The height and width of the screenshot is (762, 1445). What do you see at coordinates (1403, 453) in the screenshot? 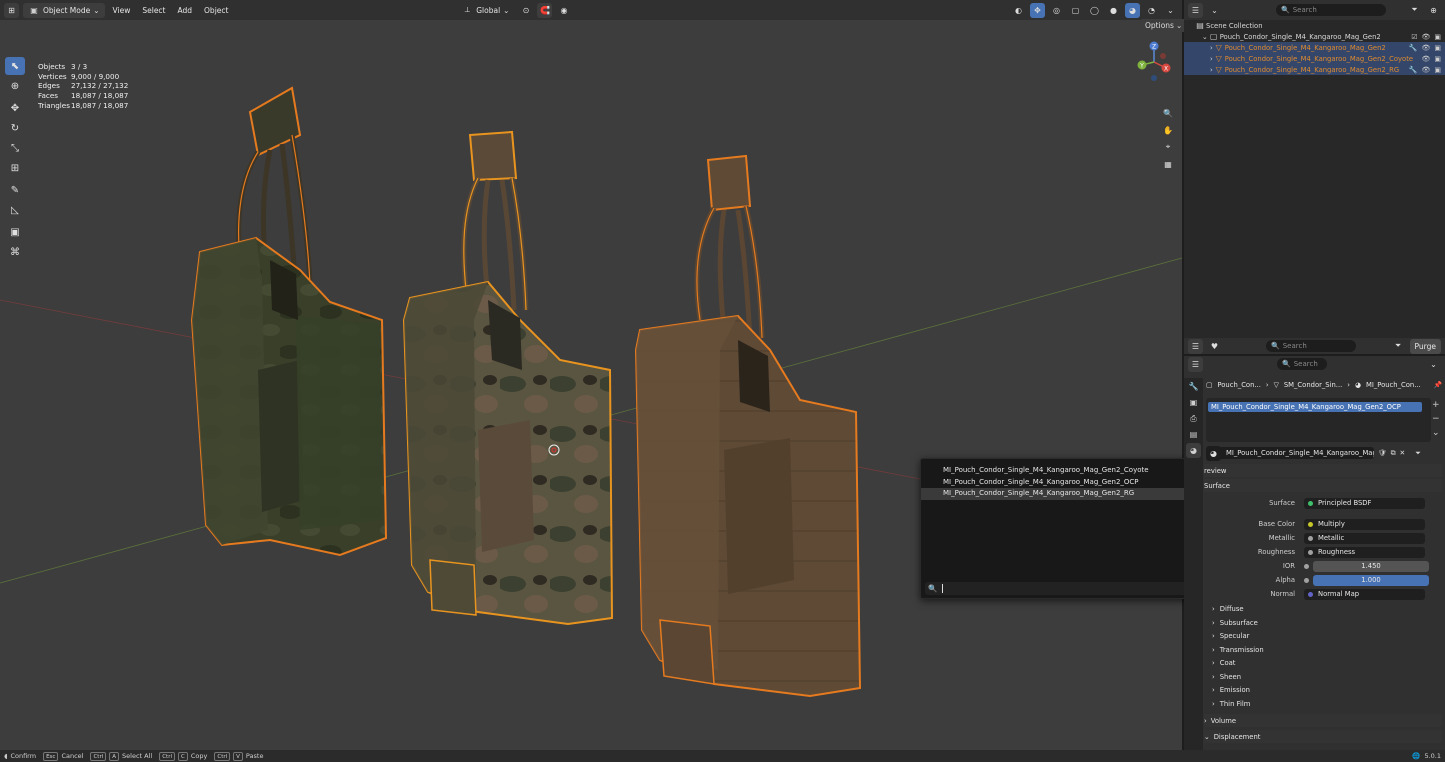
I see `close-icon: ✕` at bounding box center [1403, 453].